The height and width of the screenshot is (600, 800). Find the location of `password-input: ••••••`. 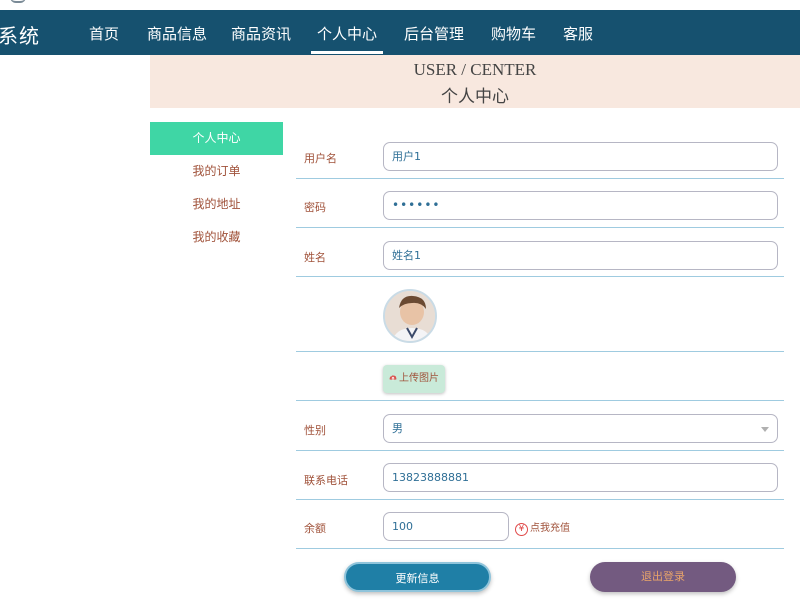

password-input: •••••• is located at coordinates (580, 205).